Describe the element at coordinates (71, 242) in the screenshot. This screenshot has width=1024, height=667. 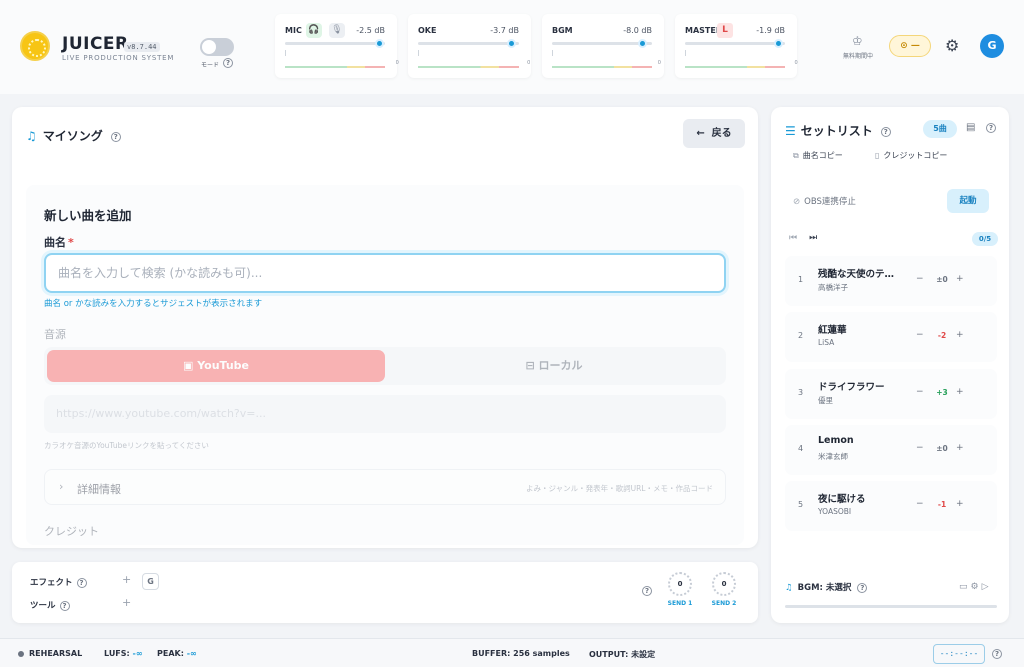
I see `required-mark: *` at that location.